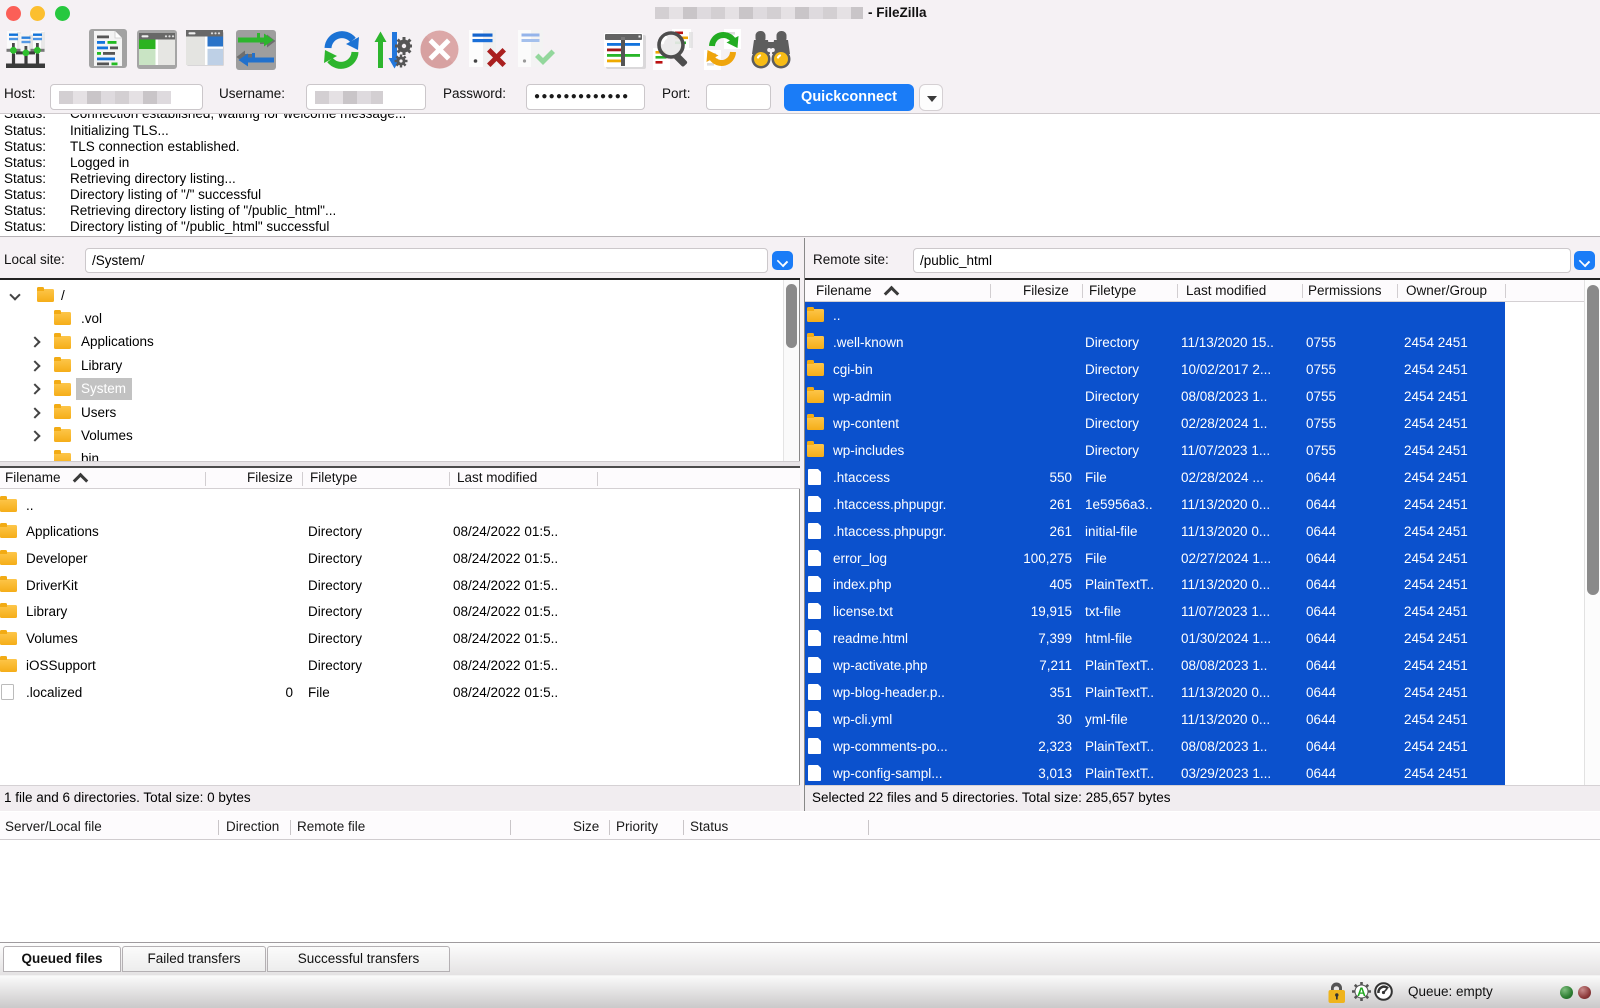 This screenshot has height=1008, width=1600. I want to click on svg-text: A, so click(1361, 992).